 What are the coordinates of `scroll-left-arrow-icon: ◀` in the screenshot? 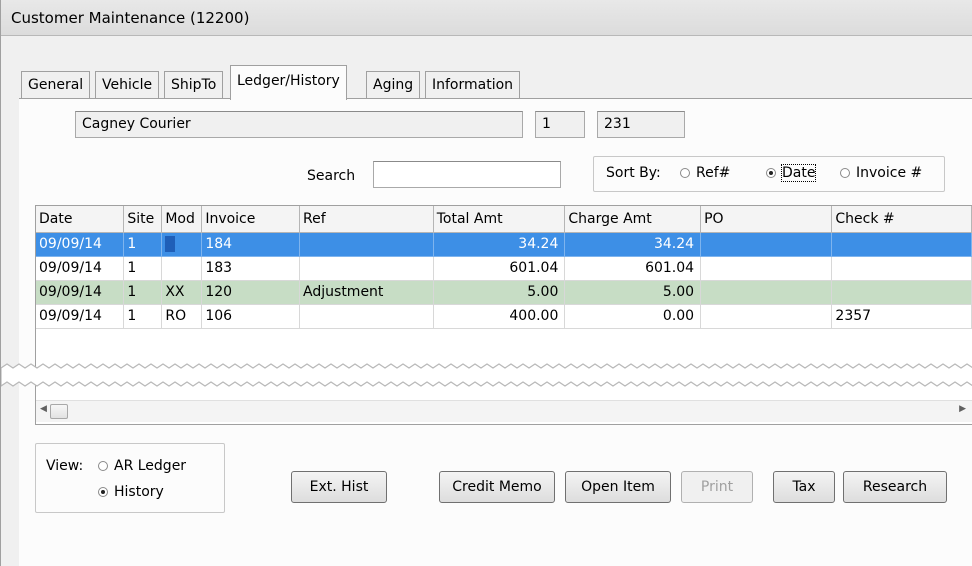 It's located at (43, 409).